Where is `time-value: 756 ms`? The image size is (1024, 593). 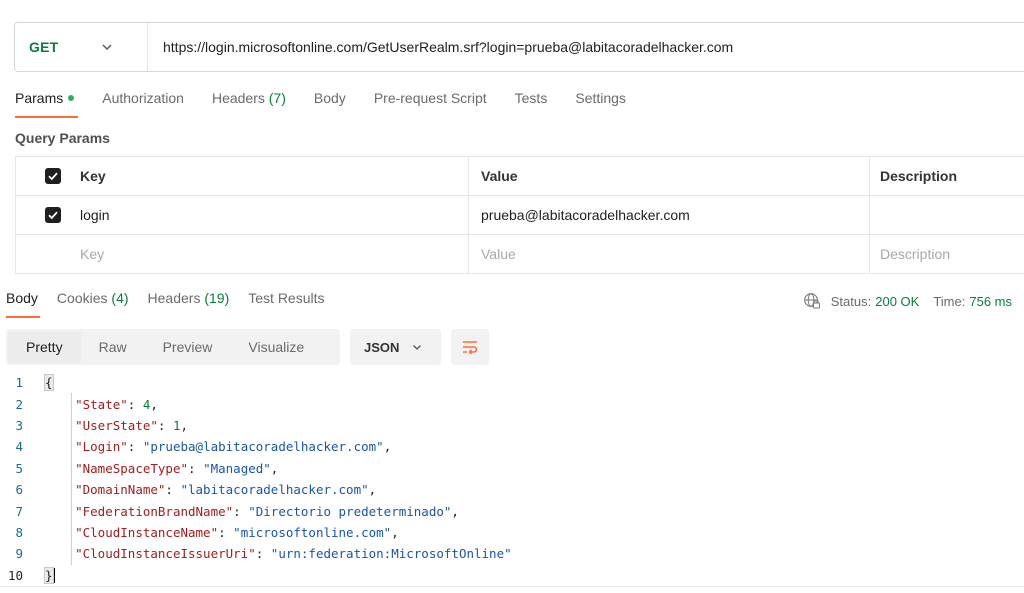 time-value: 756 ms is located at coordinates (990, 301).